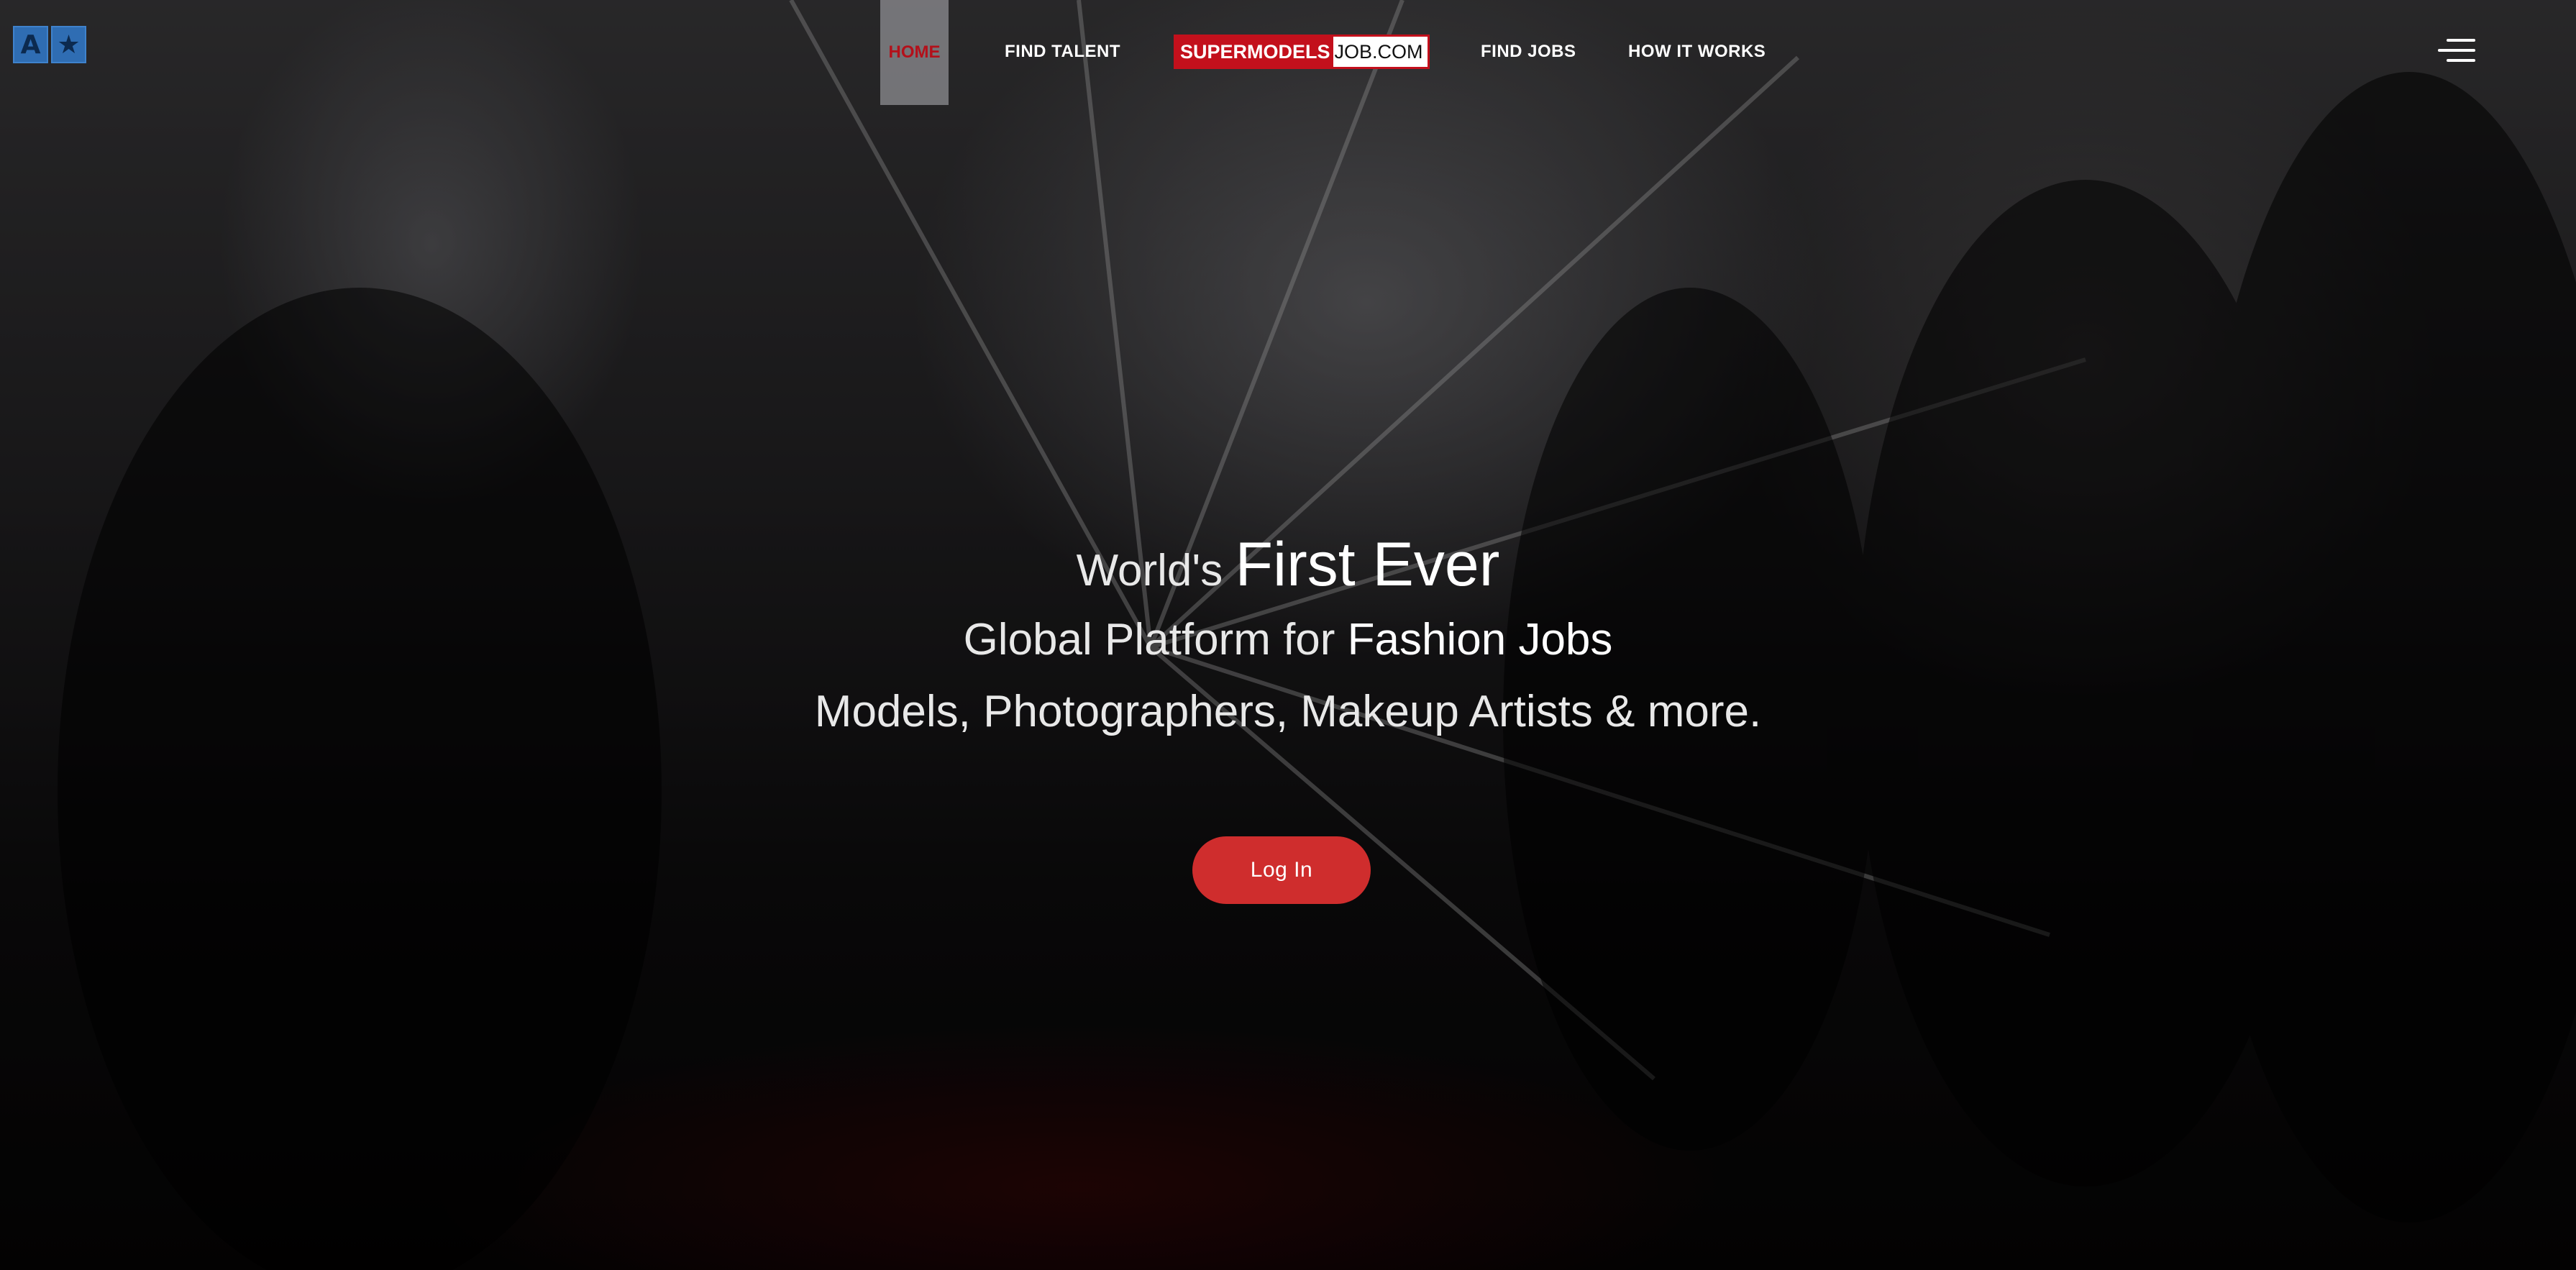 The width and height of the screenshot is (2576, 1270). What do you see at coordinates (1380, 52) in the screenshot?
I see `logo-white-text: JOB.COM` at bounding box center [1380, 52].